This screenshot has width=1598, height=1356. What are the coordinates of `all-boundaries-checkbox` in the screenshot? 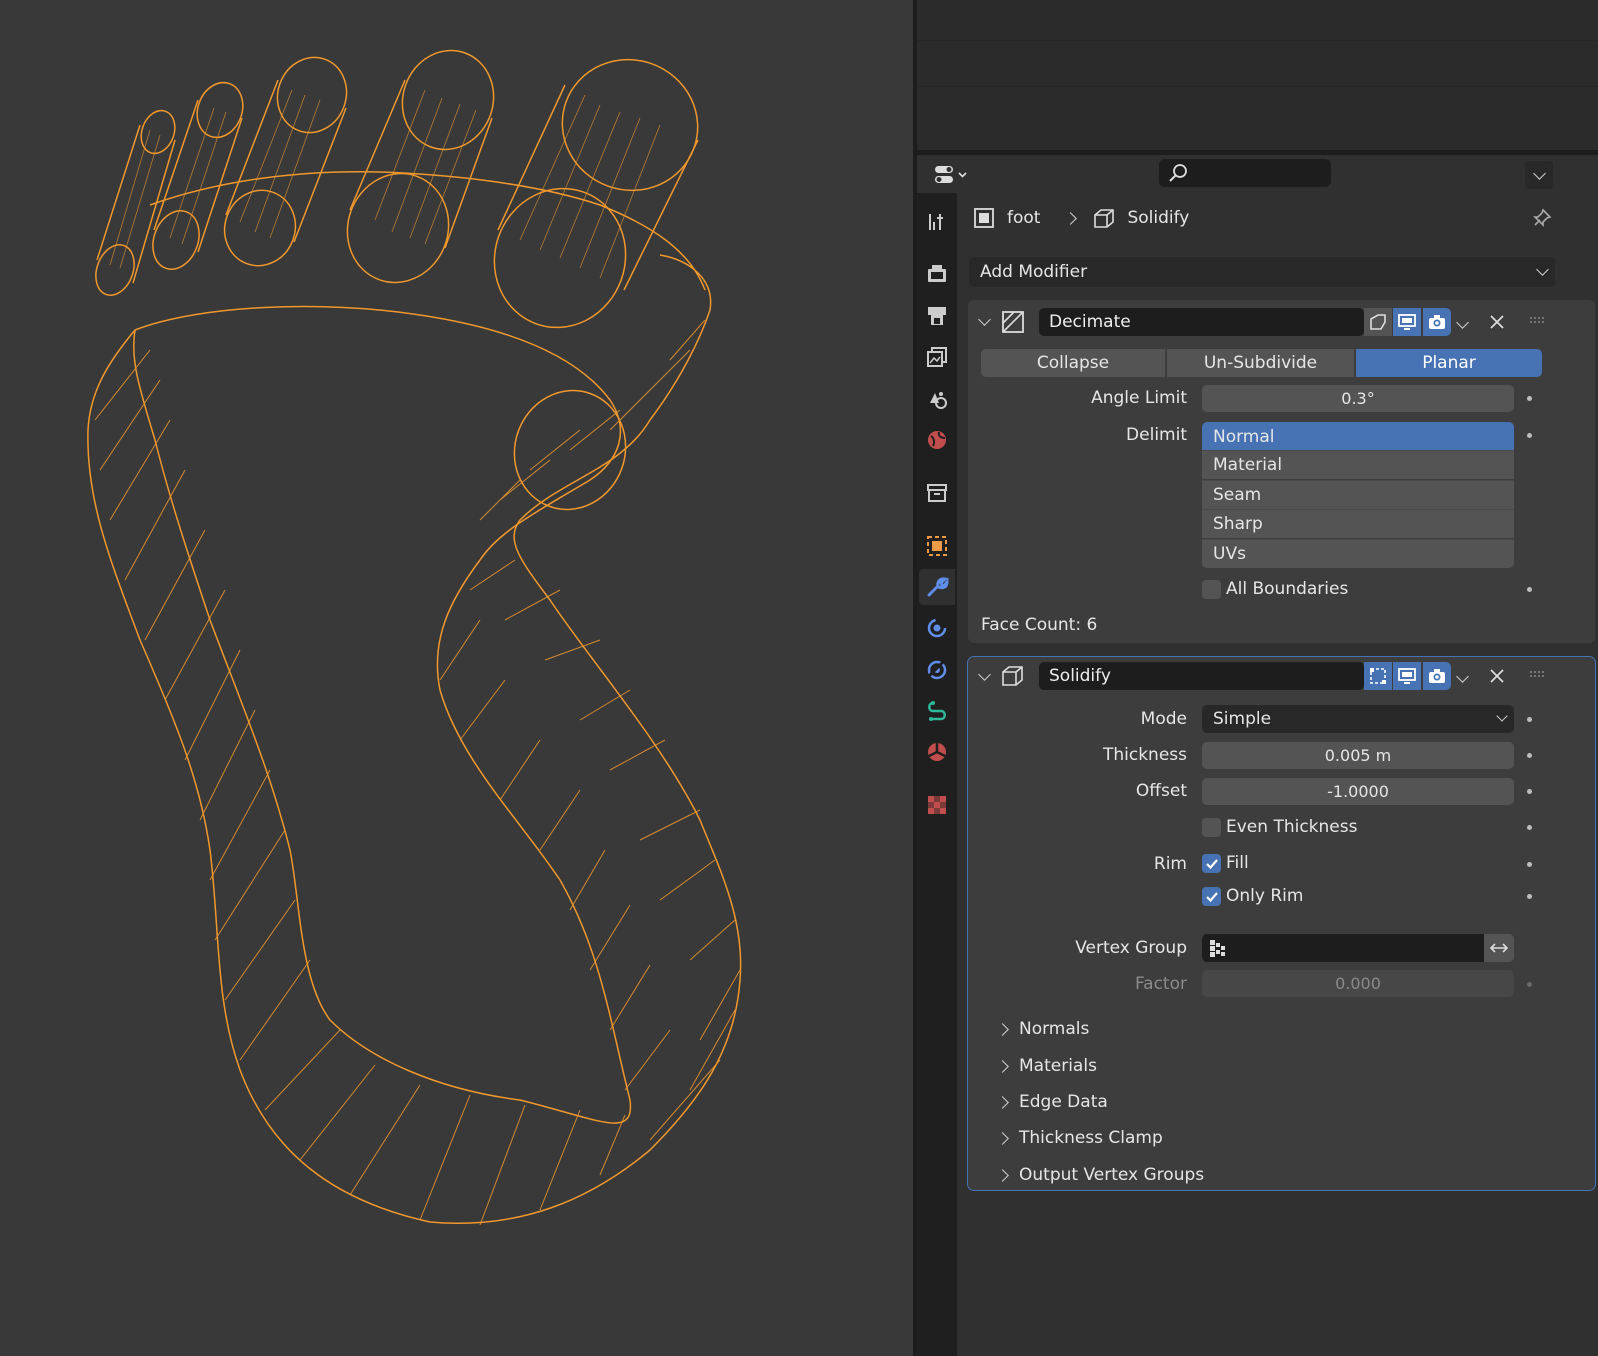 It's located at (1211, 589).